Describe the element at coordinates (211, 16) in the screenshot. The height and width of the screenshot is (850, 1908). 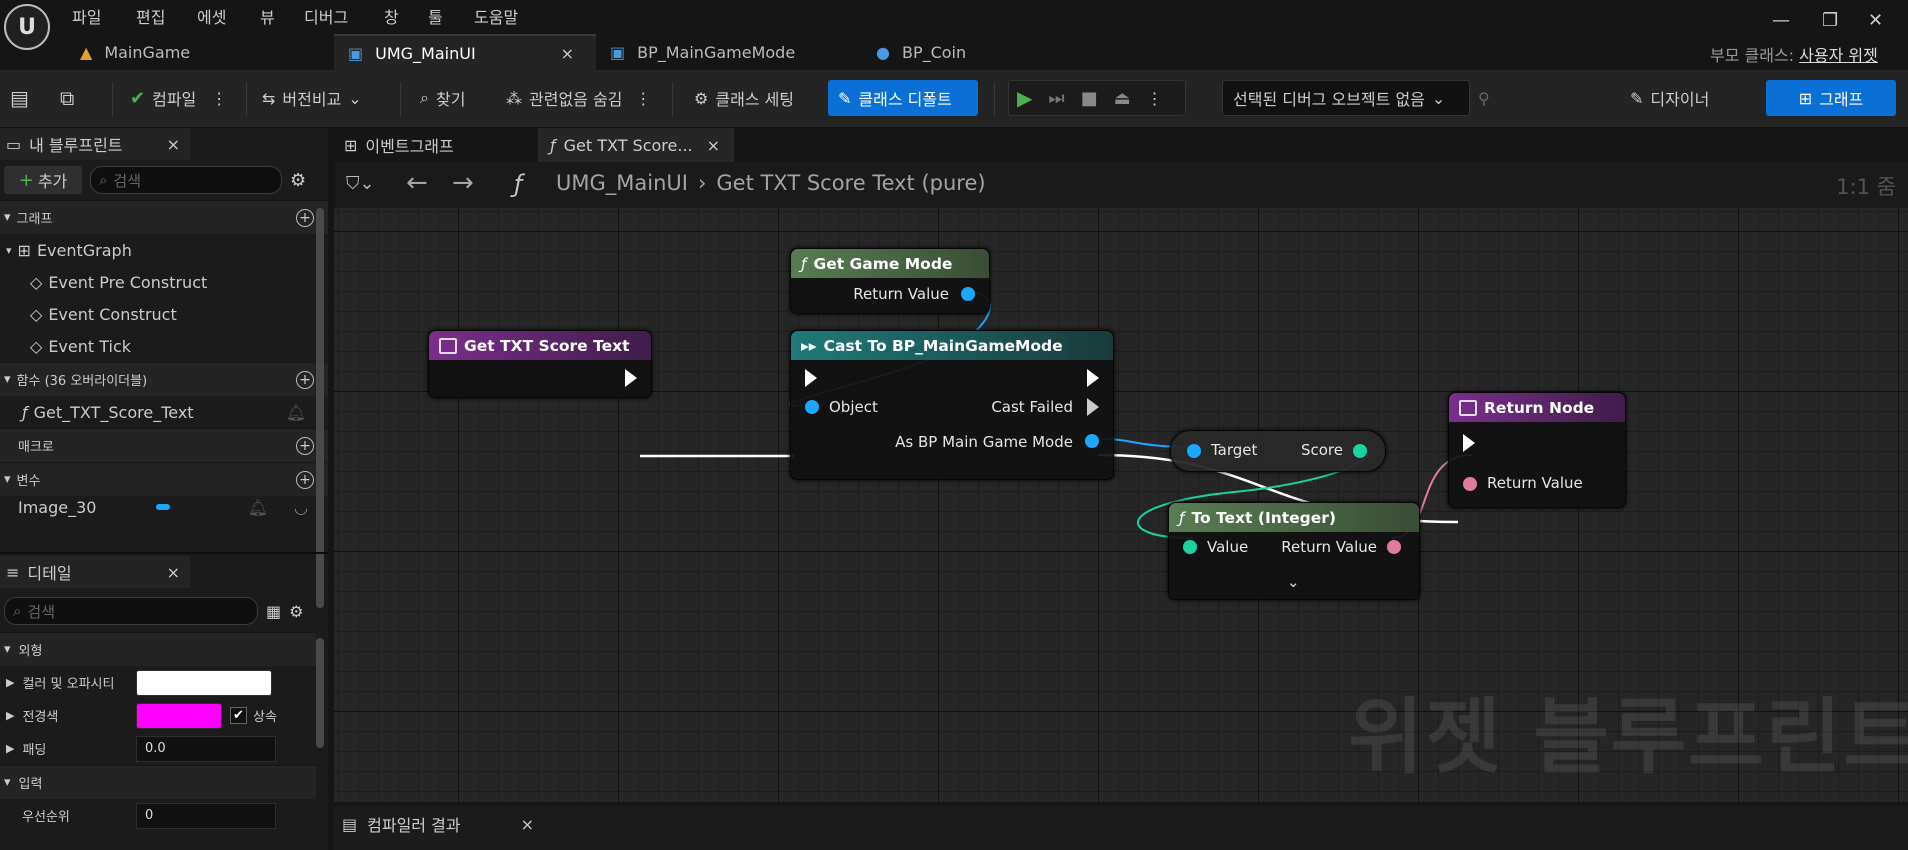
I see `menu-asset: 에셋` at that location.